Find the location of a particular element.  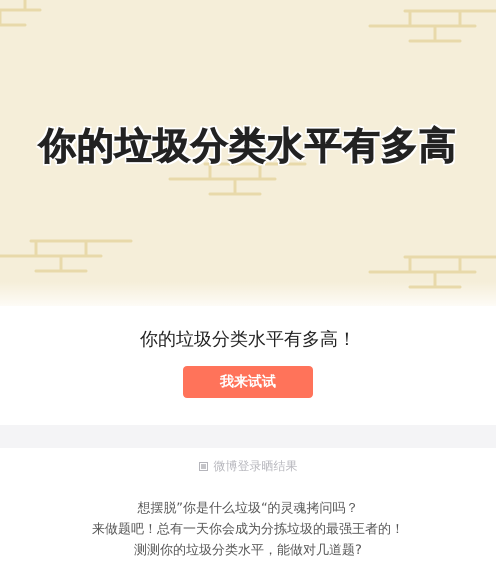

checkbox is located at coordinates (203, 466).